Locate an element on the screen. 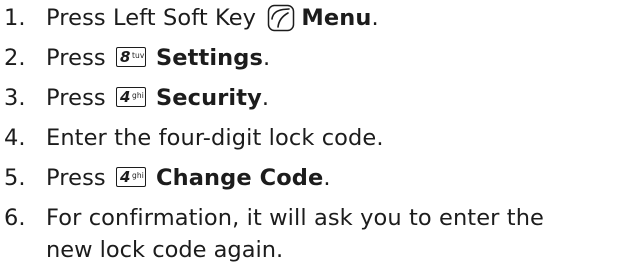  step-1: 1. Press Left Soft Key Menu. is located at coordinates (189, 18).